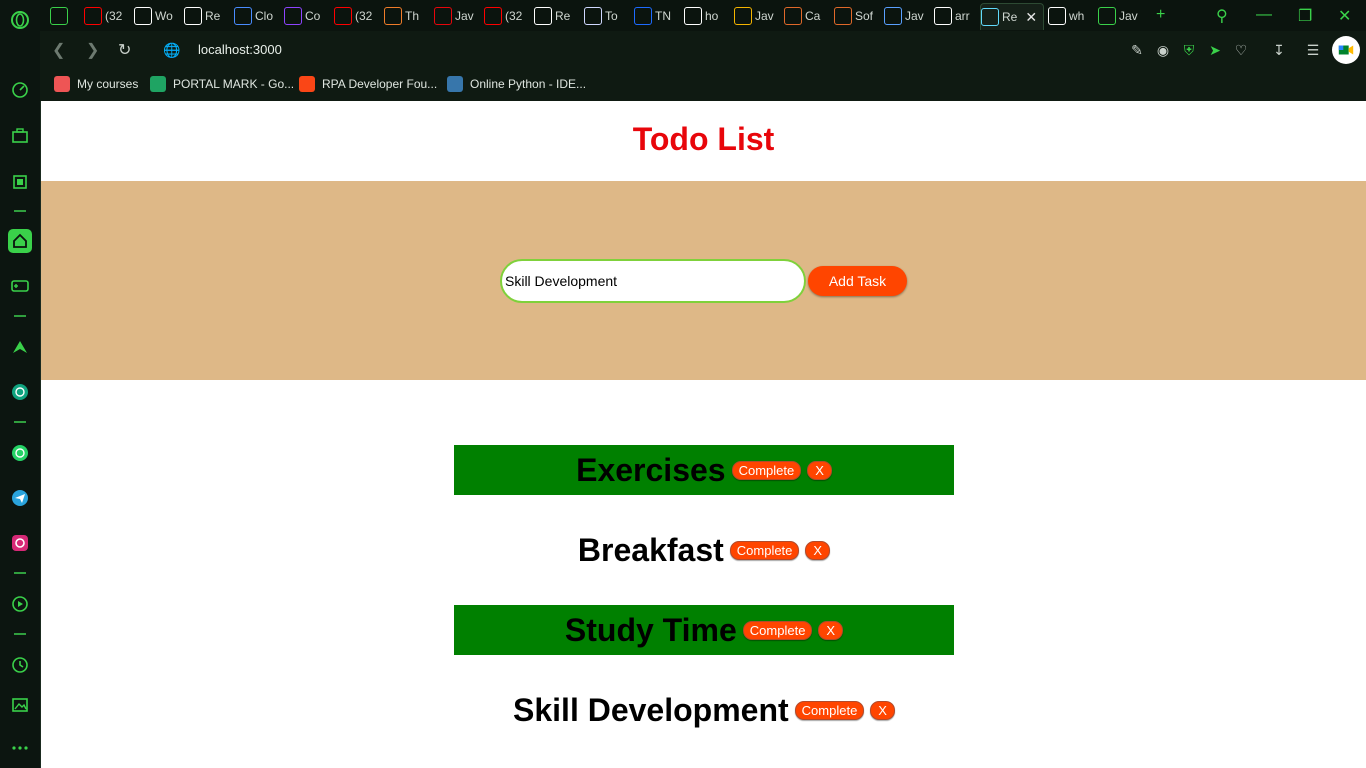 The width and height of the screenshot is (1366, 768). Describe the element at coordinates (240, 49) in the screenshot. I see `url-field: localhost:3000` at that location.